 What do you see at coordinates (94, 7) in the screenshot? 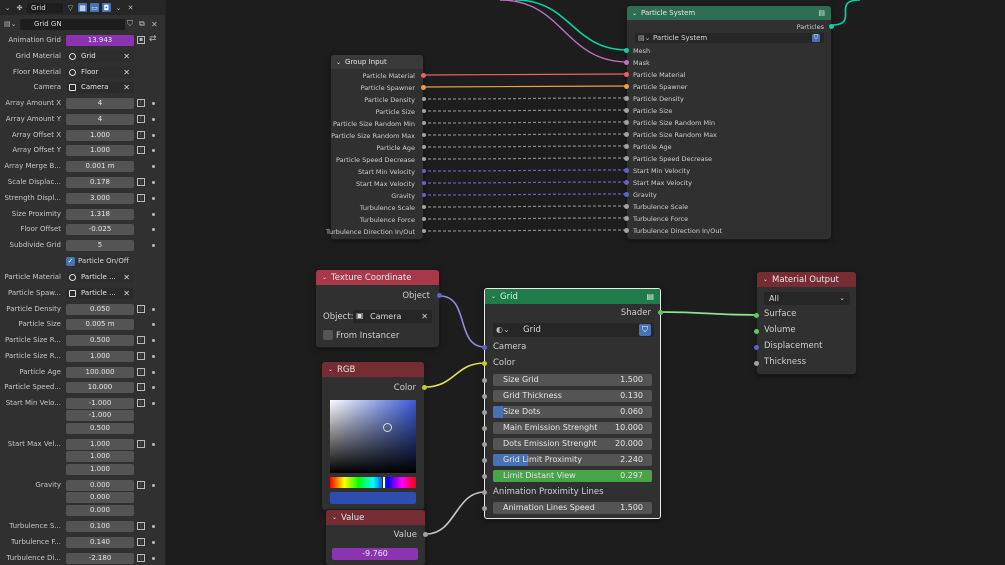
I see `viewport-icon: ▭` at bounding box center [94, 7].